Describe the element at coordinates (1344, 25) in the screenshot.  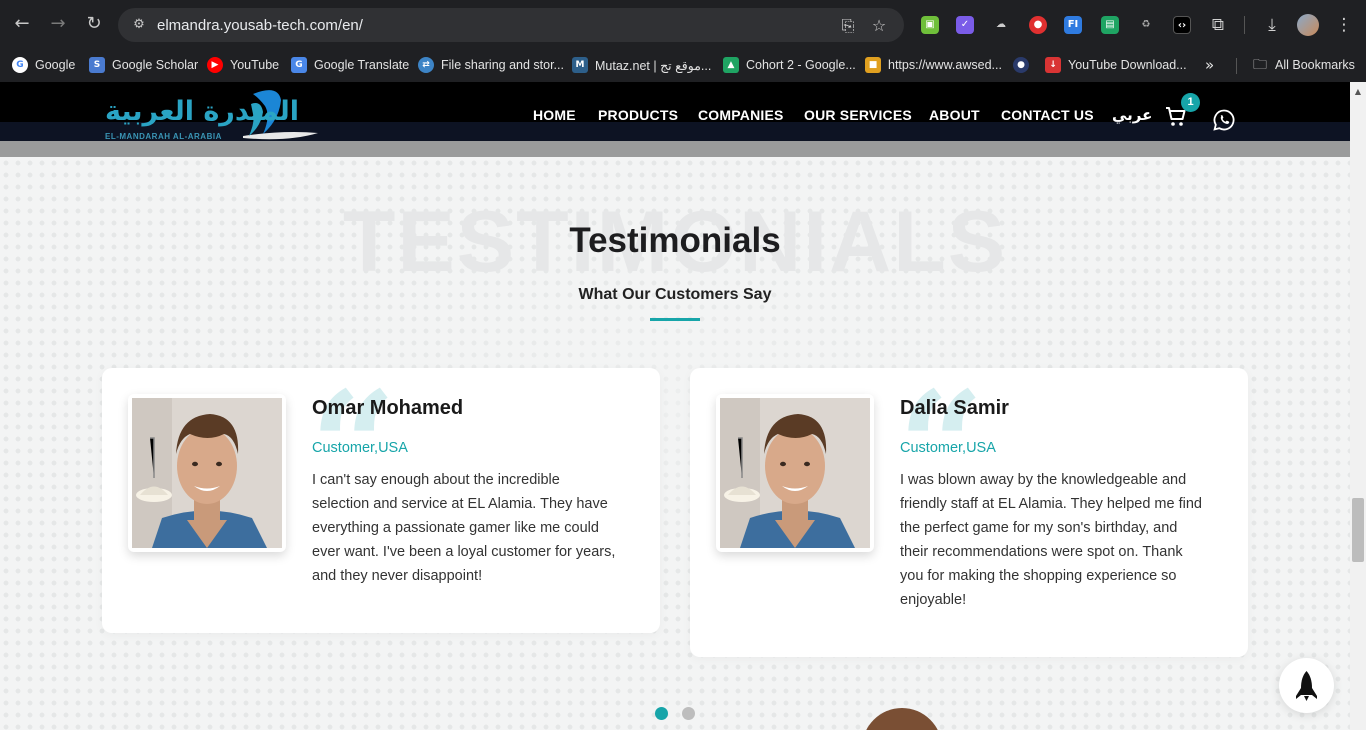
I see `menu-kebab-icon: ⋮` at that location.